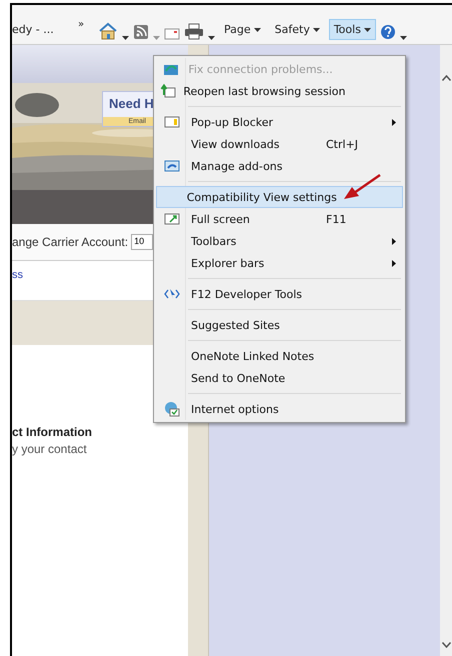  I want to click on menu-item: Full screen F11, so click(279, 219).